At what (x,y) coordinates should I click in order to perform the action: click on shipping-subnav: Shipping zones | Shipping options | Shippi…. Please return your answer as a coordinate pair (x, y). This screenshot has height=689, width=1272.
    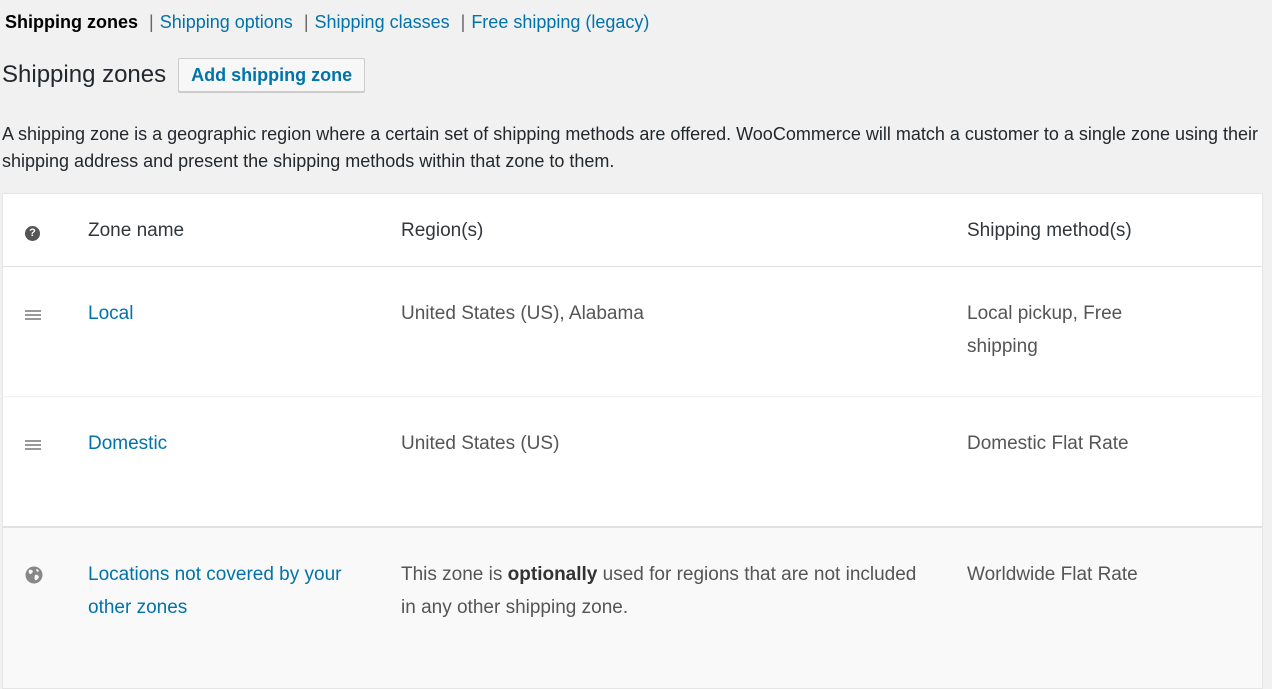
    Looking at the image, I should click on (327, 22).